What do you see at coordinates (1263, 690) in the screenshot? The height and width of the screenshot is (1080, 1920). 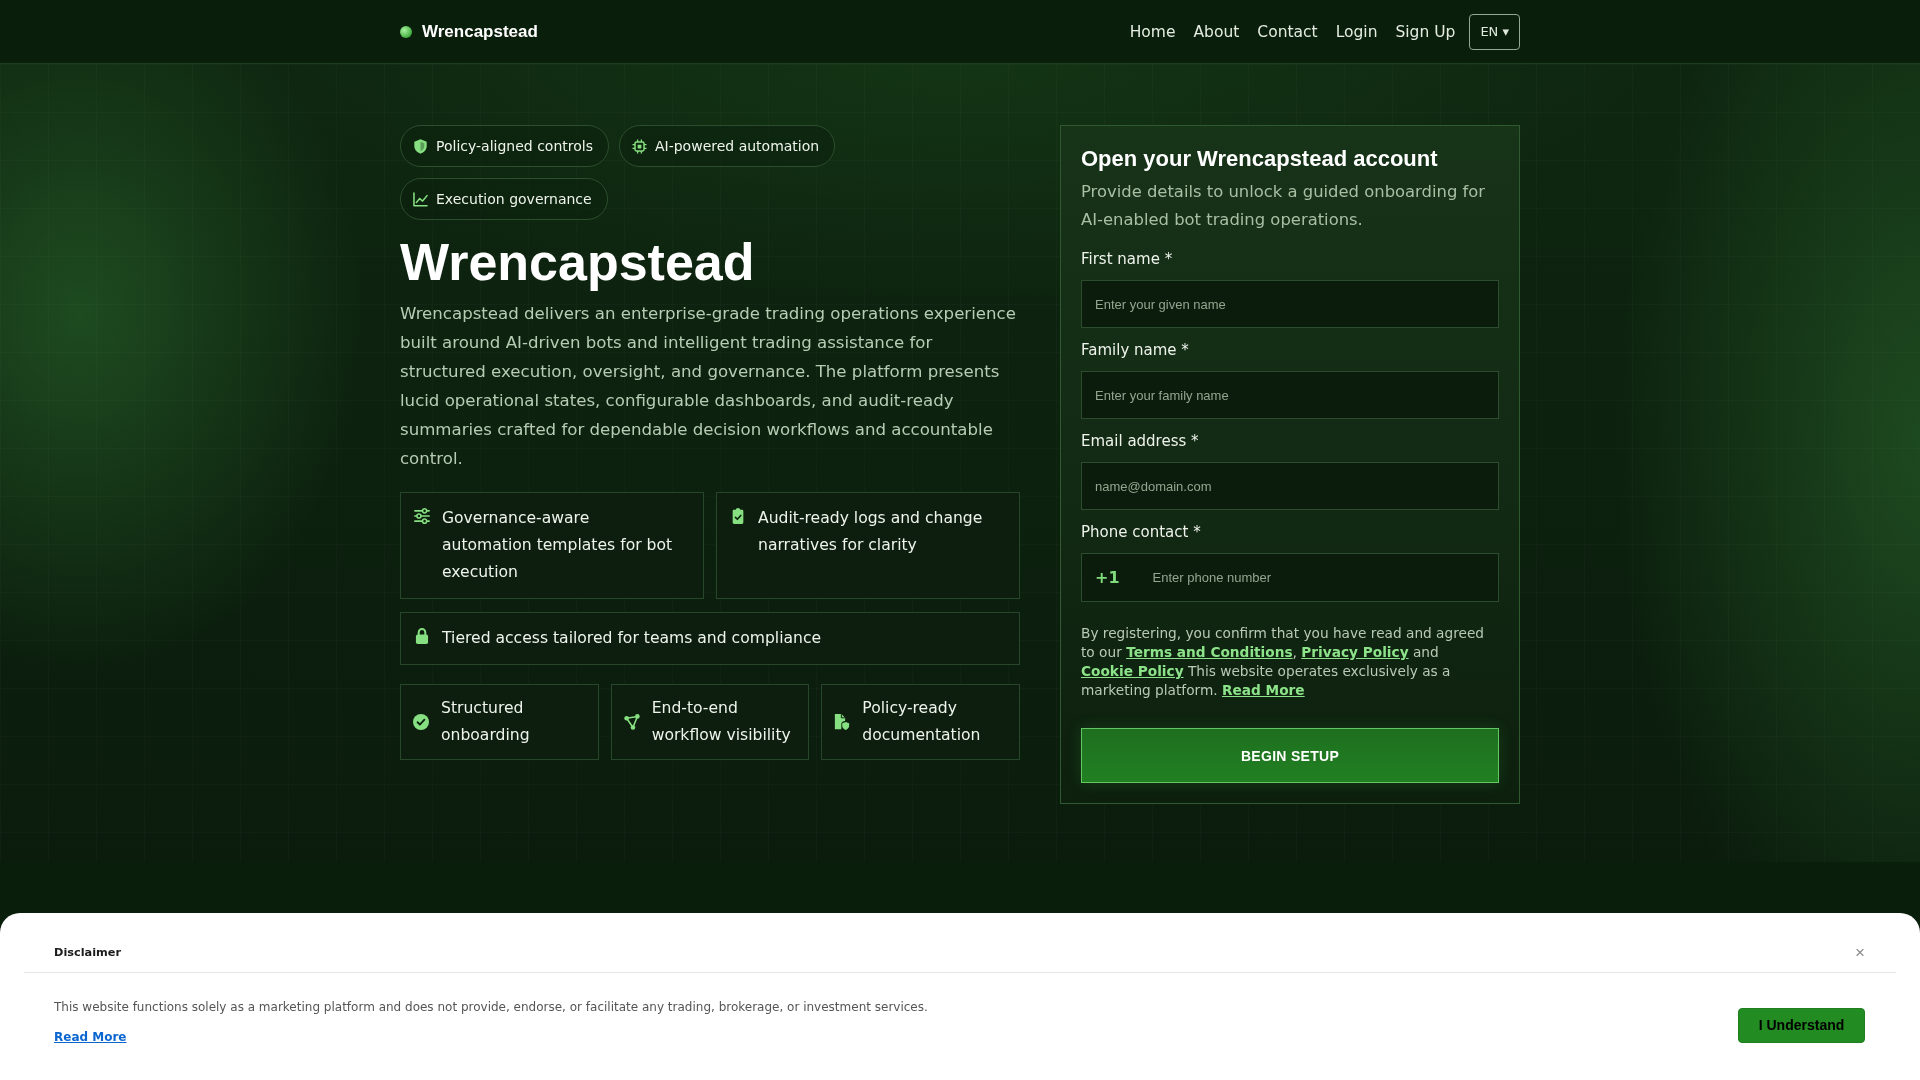 I see `inline-link: Read More` at bounding box center [1263, 690].